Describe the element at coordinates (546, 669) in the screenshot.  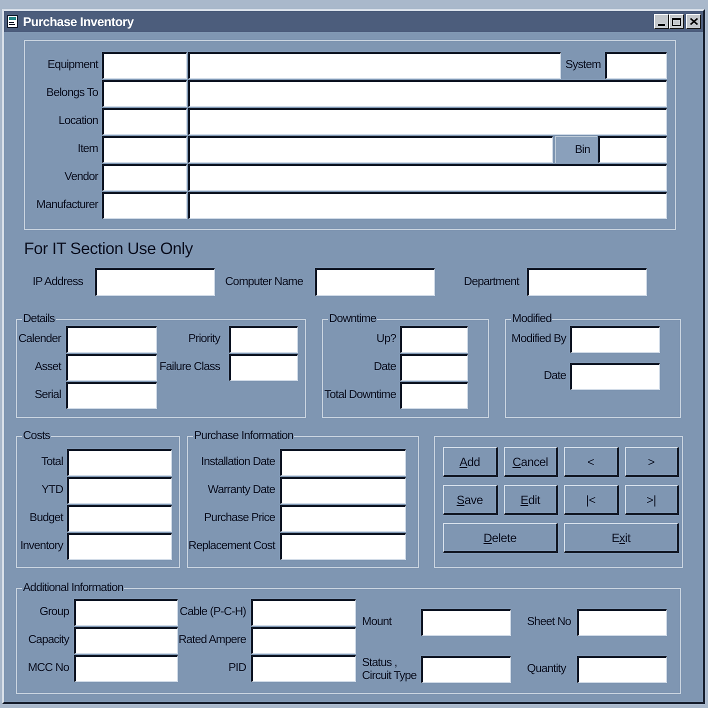
I see `field-label: Quantity` at that location.